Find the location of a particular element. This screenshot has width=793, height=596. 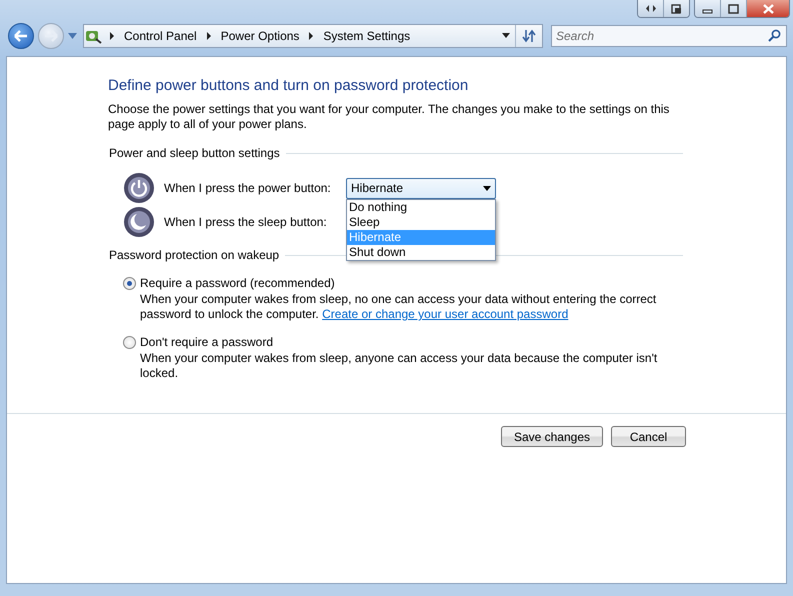

moon-icon is located at coordinates (139, 222).